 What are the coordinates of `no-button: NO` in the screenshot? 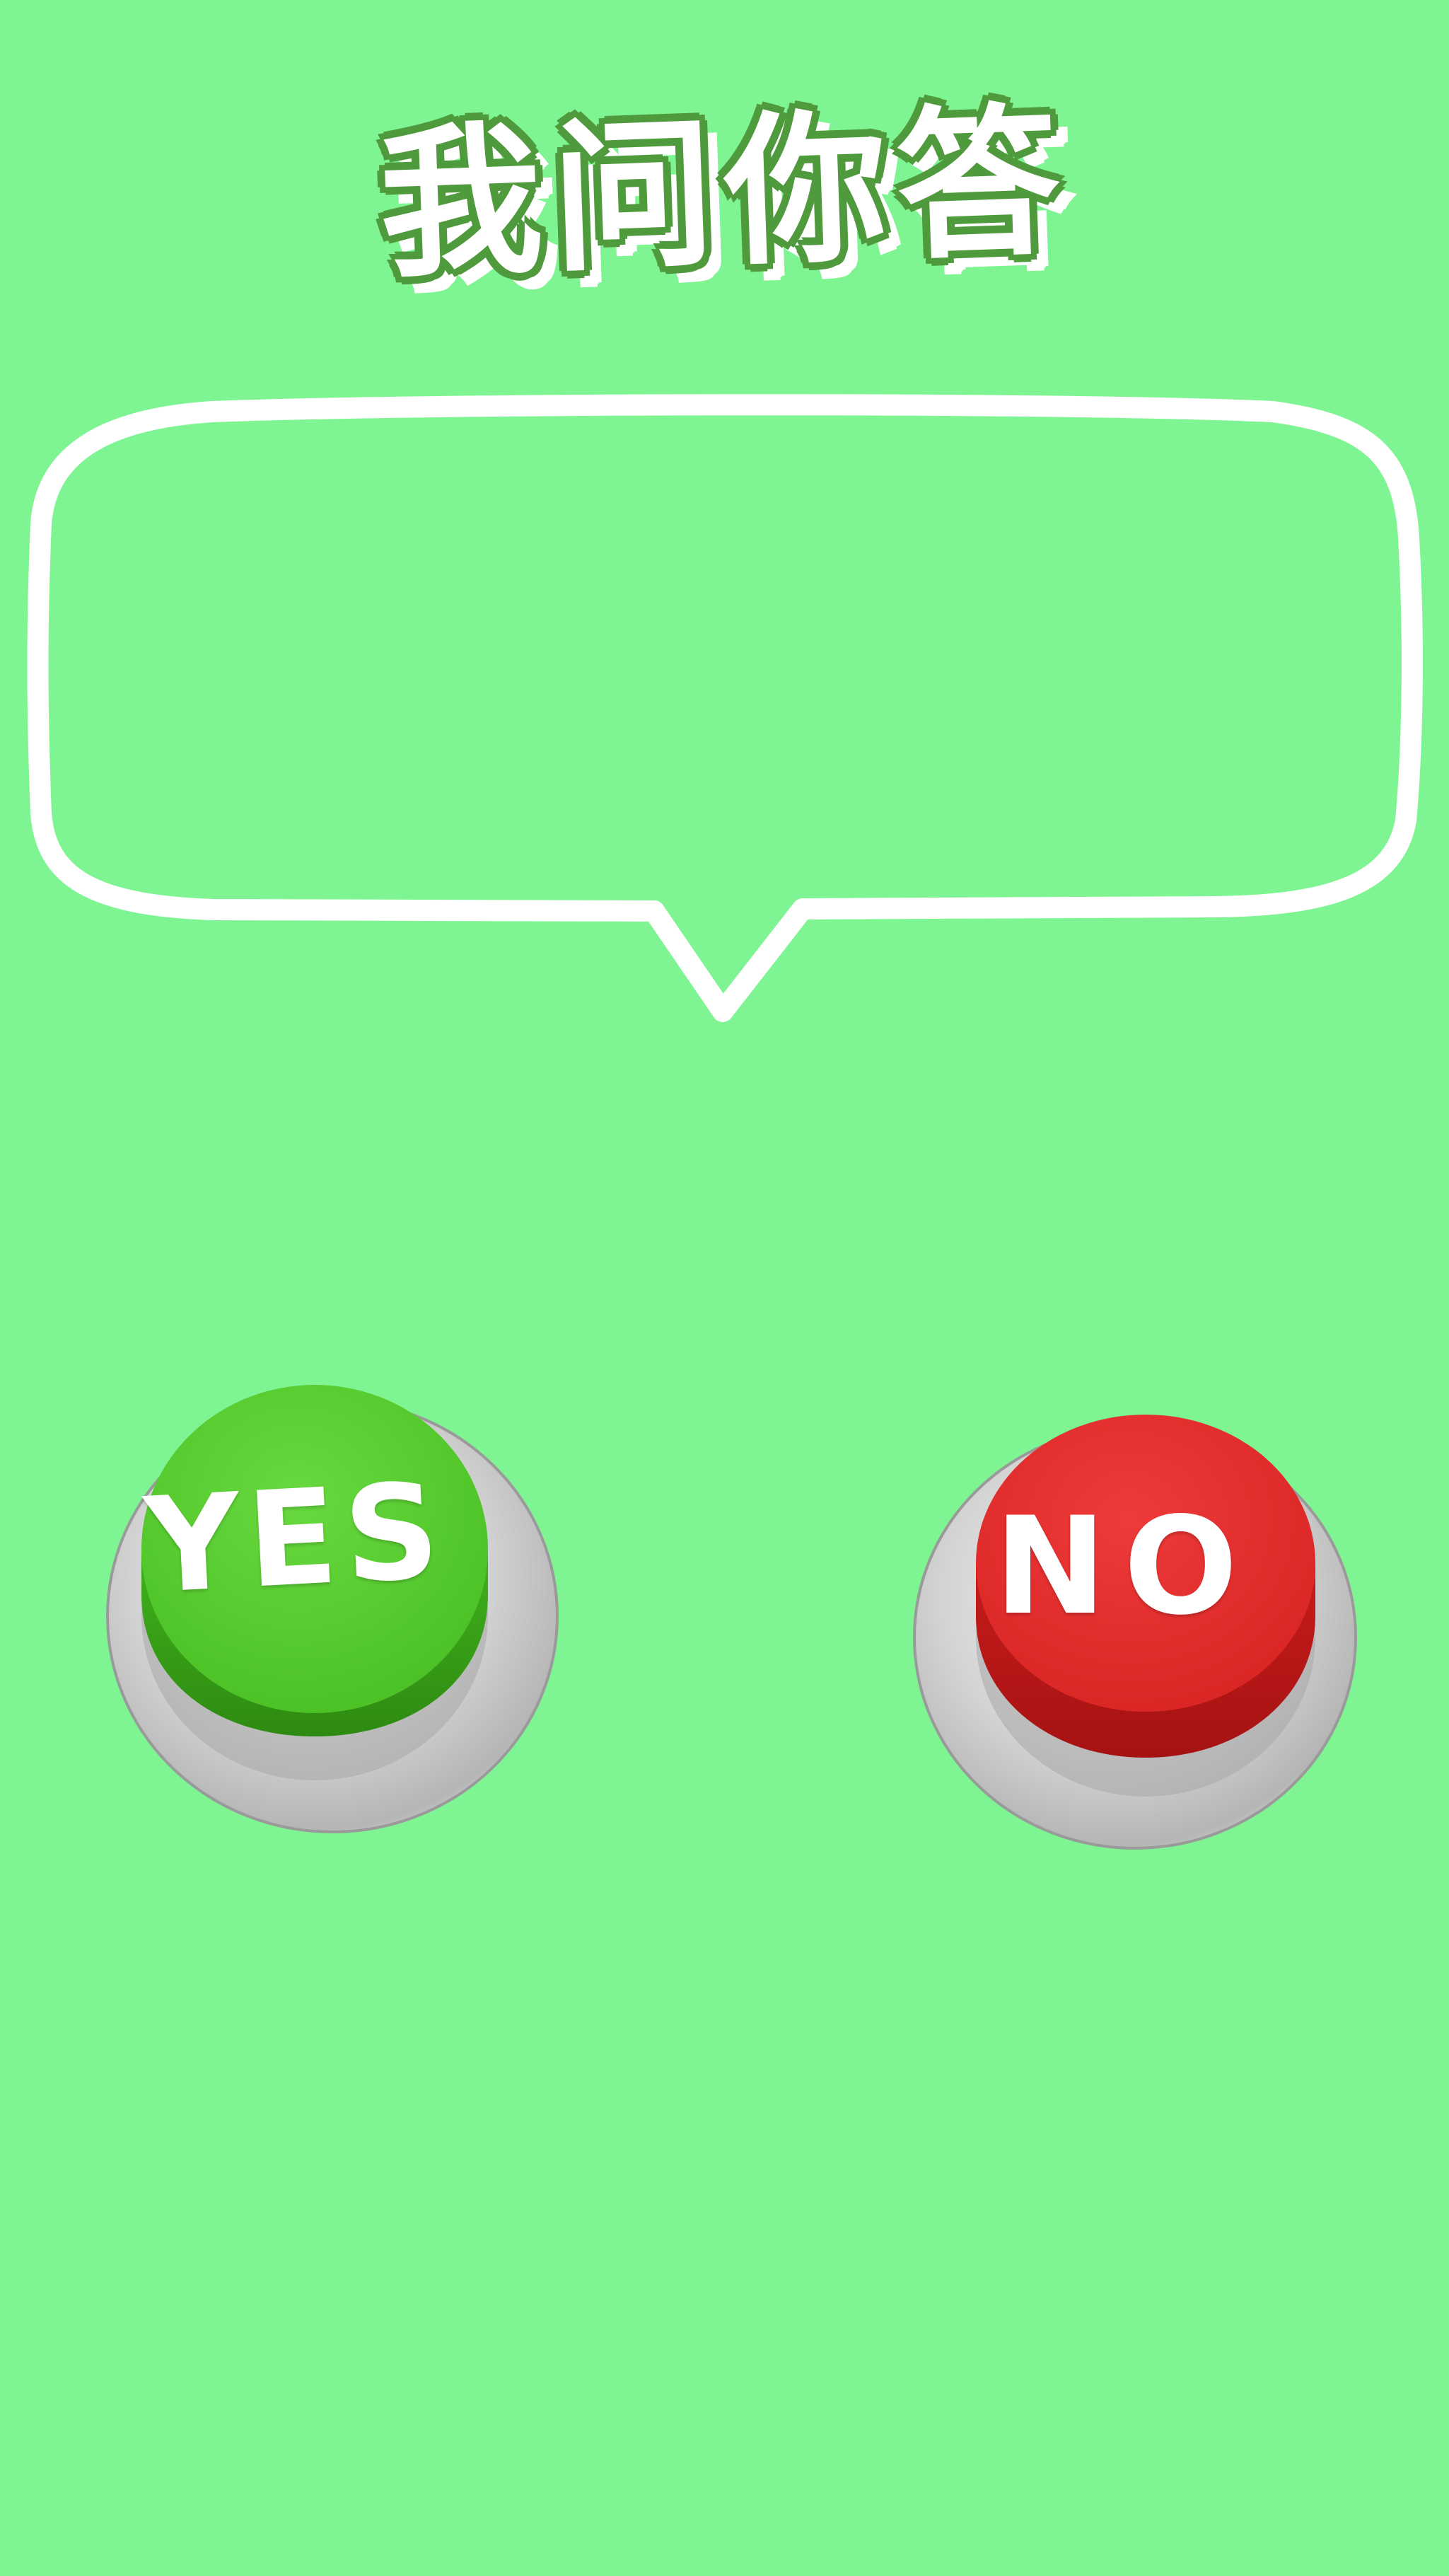 It's located at (1138, 1636).